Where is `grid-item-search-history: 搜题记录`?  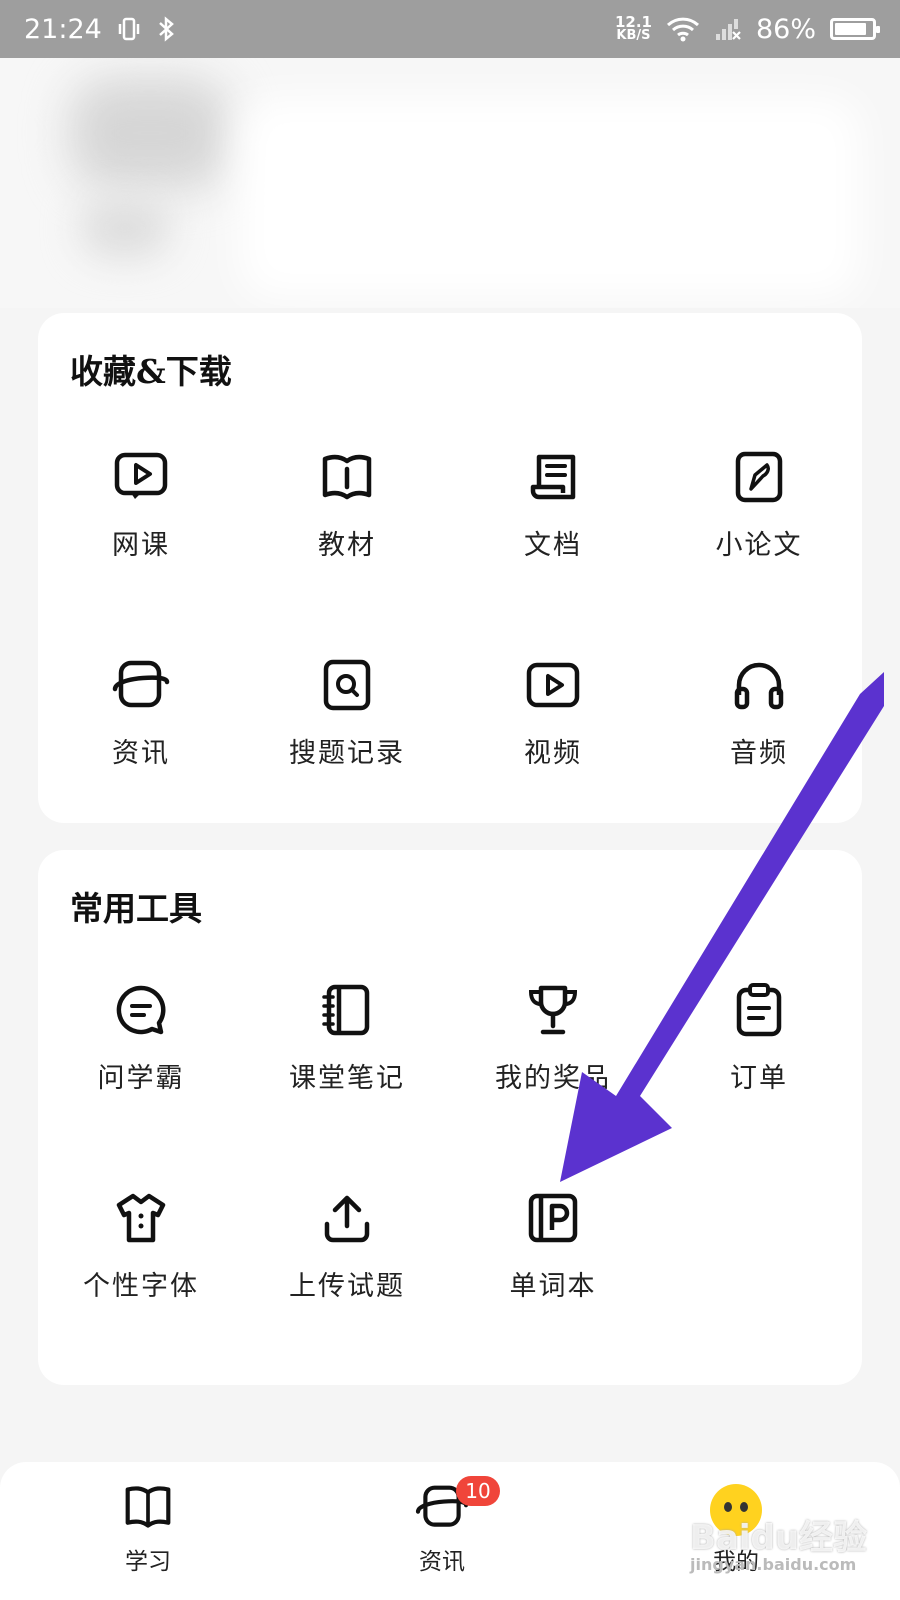
grid-item-search-history: 搜题记录 is located at coordinates (347, 711).